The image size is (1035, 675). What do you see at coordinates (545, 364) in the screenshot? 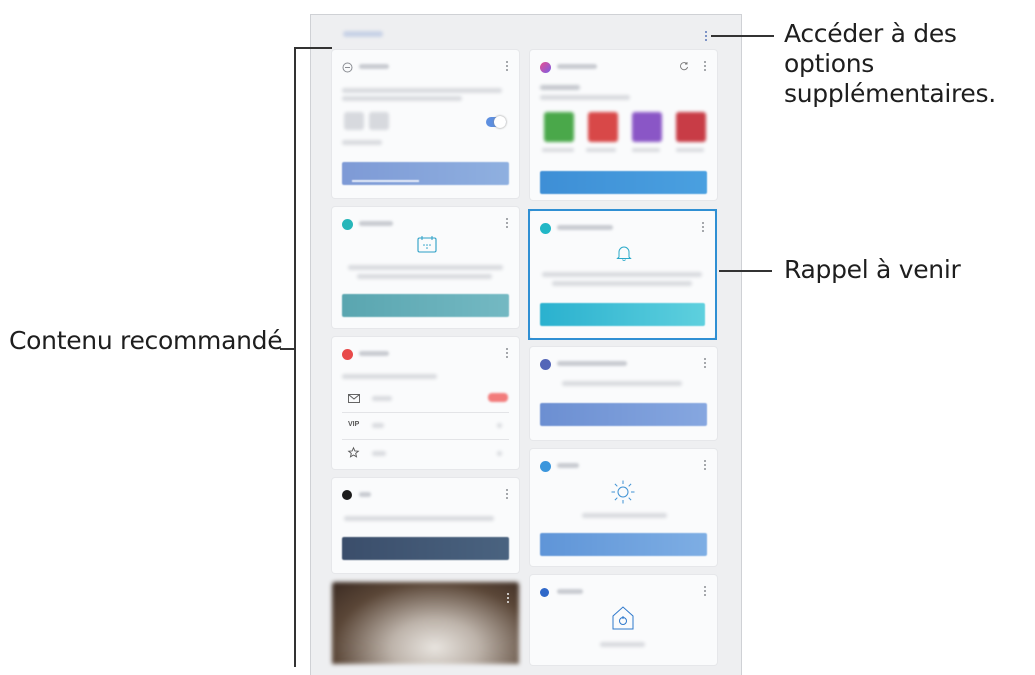
I see `sync-app-icon` at bounding box center [545, 364].